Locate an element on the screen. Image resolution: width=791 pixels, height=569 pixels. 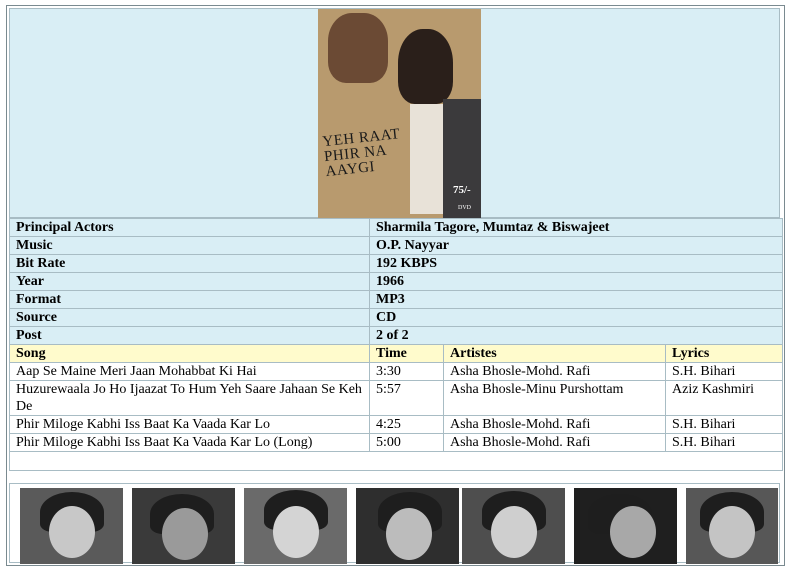
column-header-artistes: Artistes is located at coordinates (554, 353).